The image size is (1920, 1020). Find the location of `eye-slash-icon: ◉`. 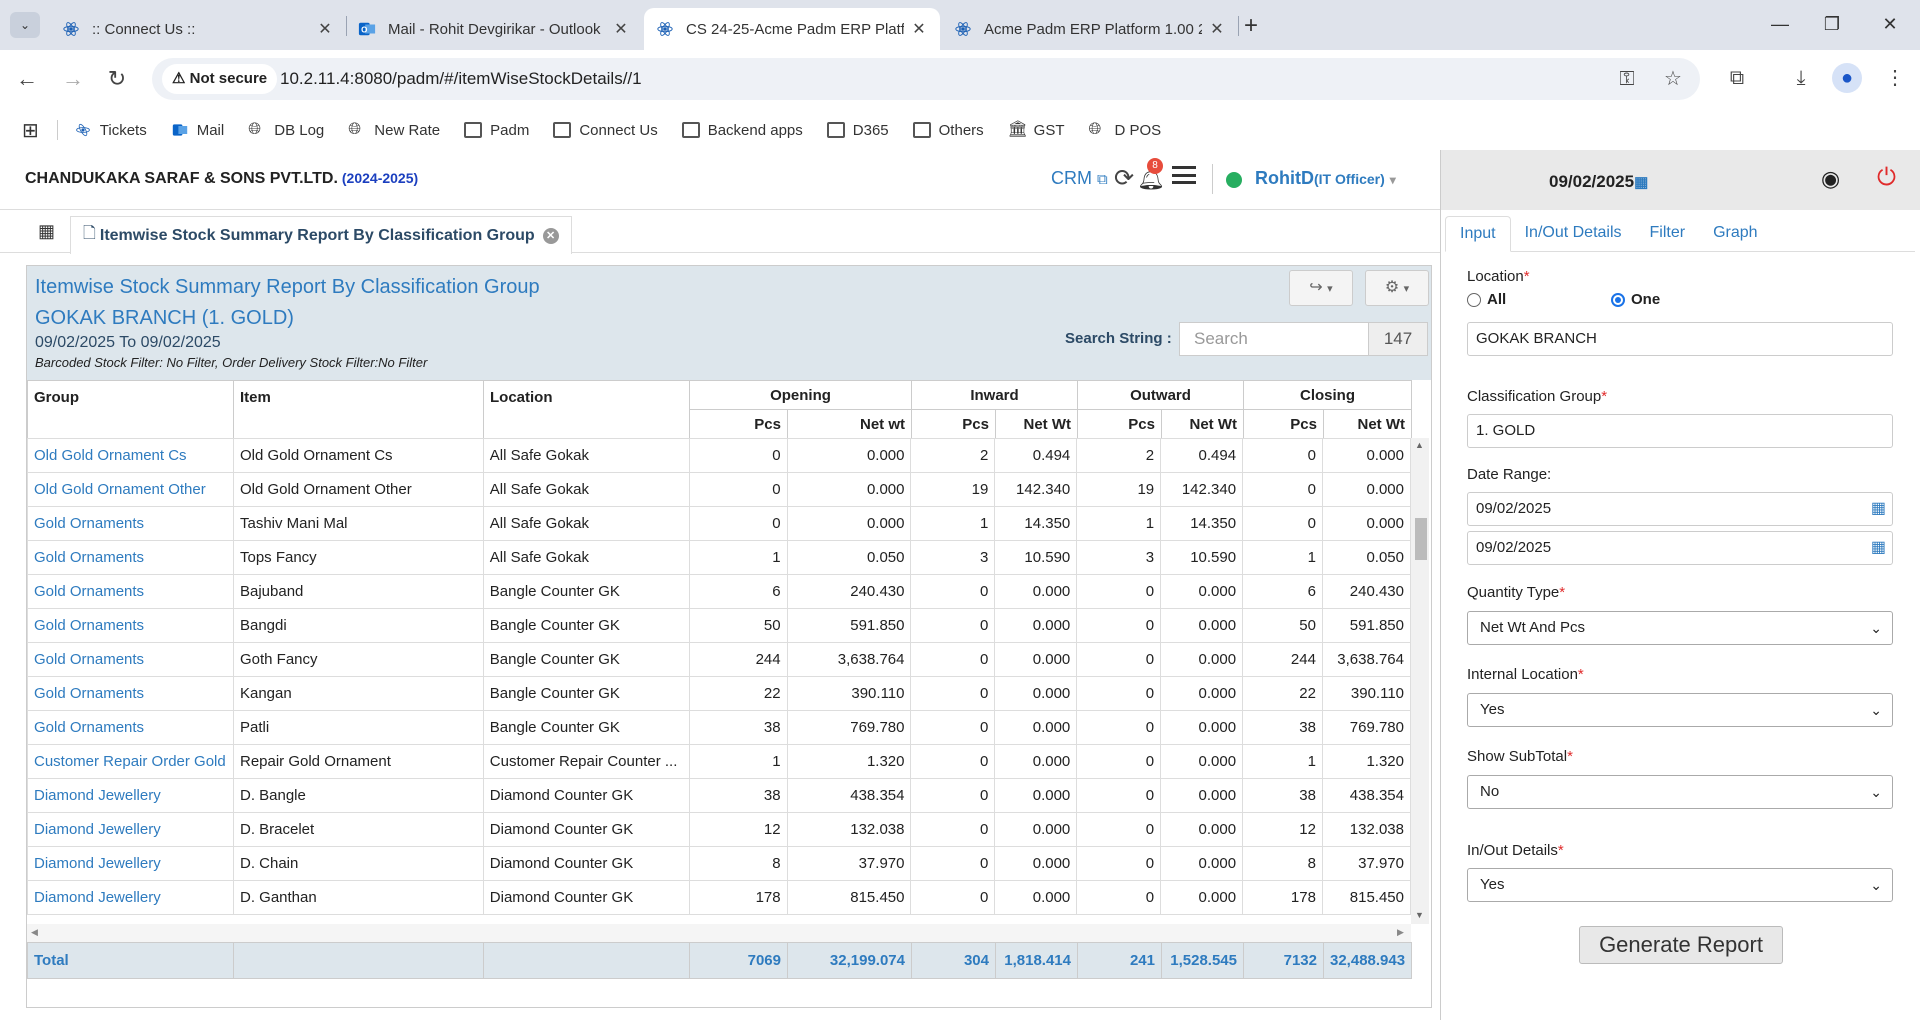

eye-slash-icon: ◉ is located at coordinates (1830, 179).